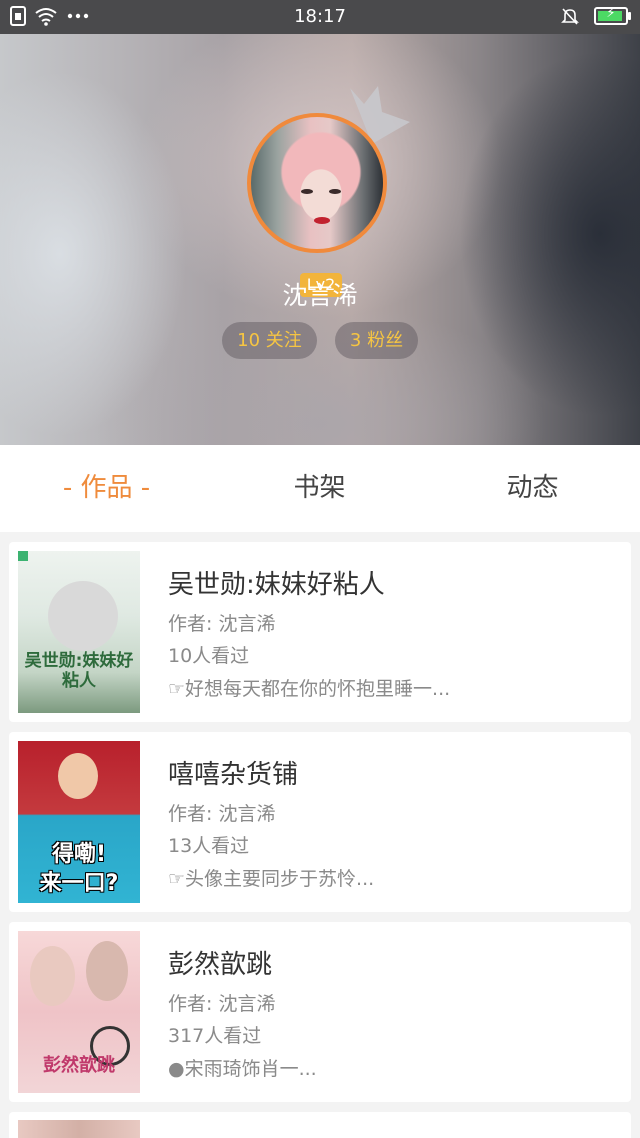 This screenshot has height=1138, width=640. Describe the element at coordinates (79, 1012) in the screenshot. I see `work-cover: 彭然歆跳` at that location.